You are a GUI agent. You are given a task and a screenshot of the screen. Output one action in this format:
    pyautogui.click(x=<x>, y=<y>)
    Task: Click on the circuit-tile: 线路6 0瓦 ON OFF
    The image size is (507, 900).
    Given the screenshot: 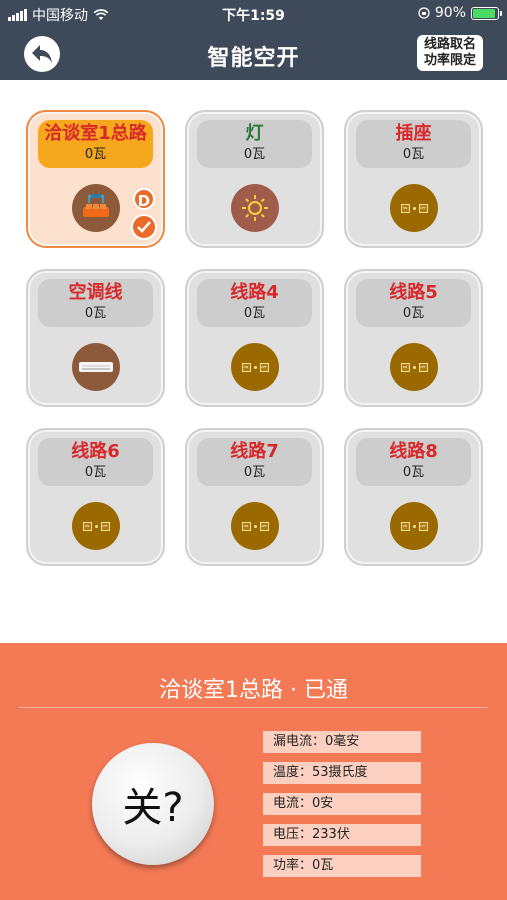 What is the action you would take?
    pyautogui.click(x=95, y=497)
    